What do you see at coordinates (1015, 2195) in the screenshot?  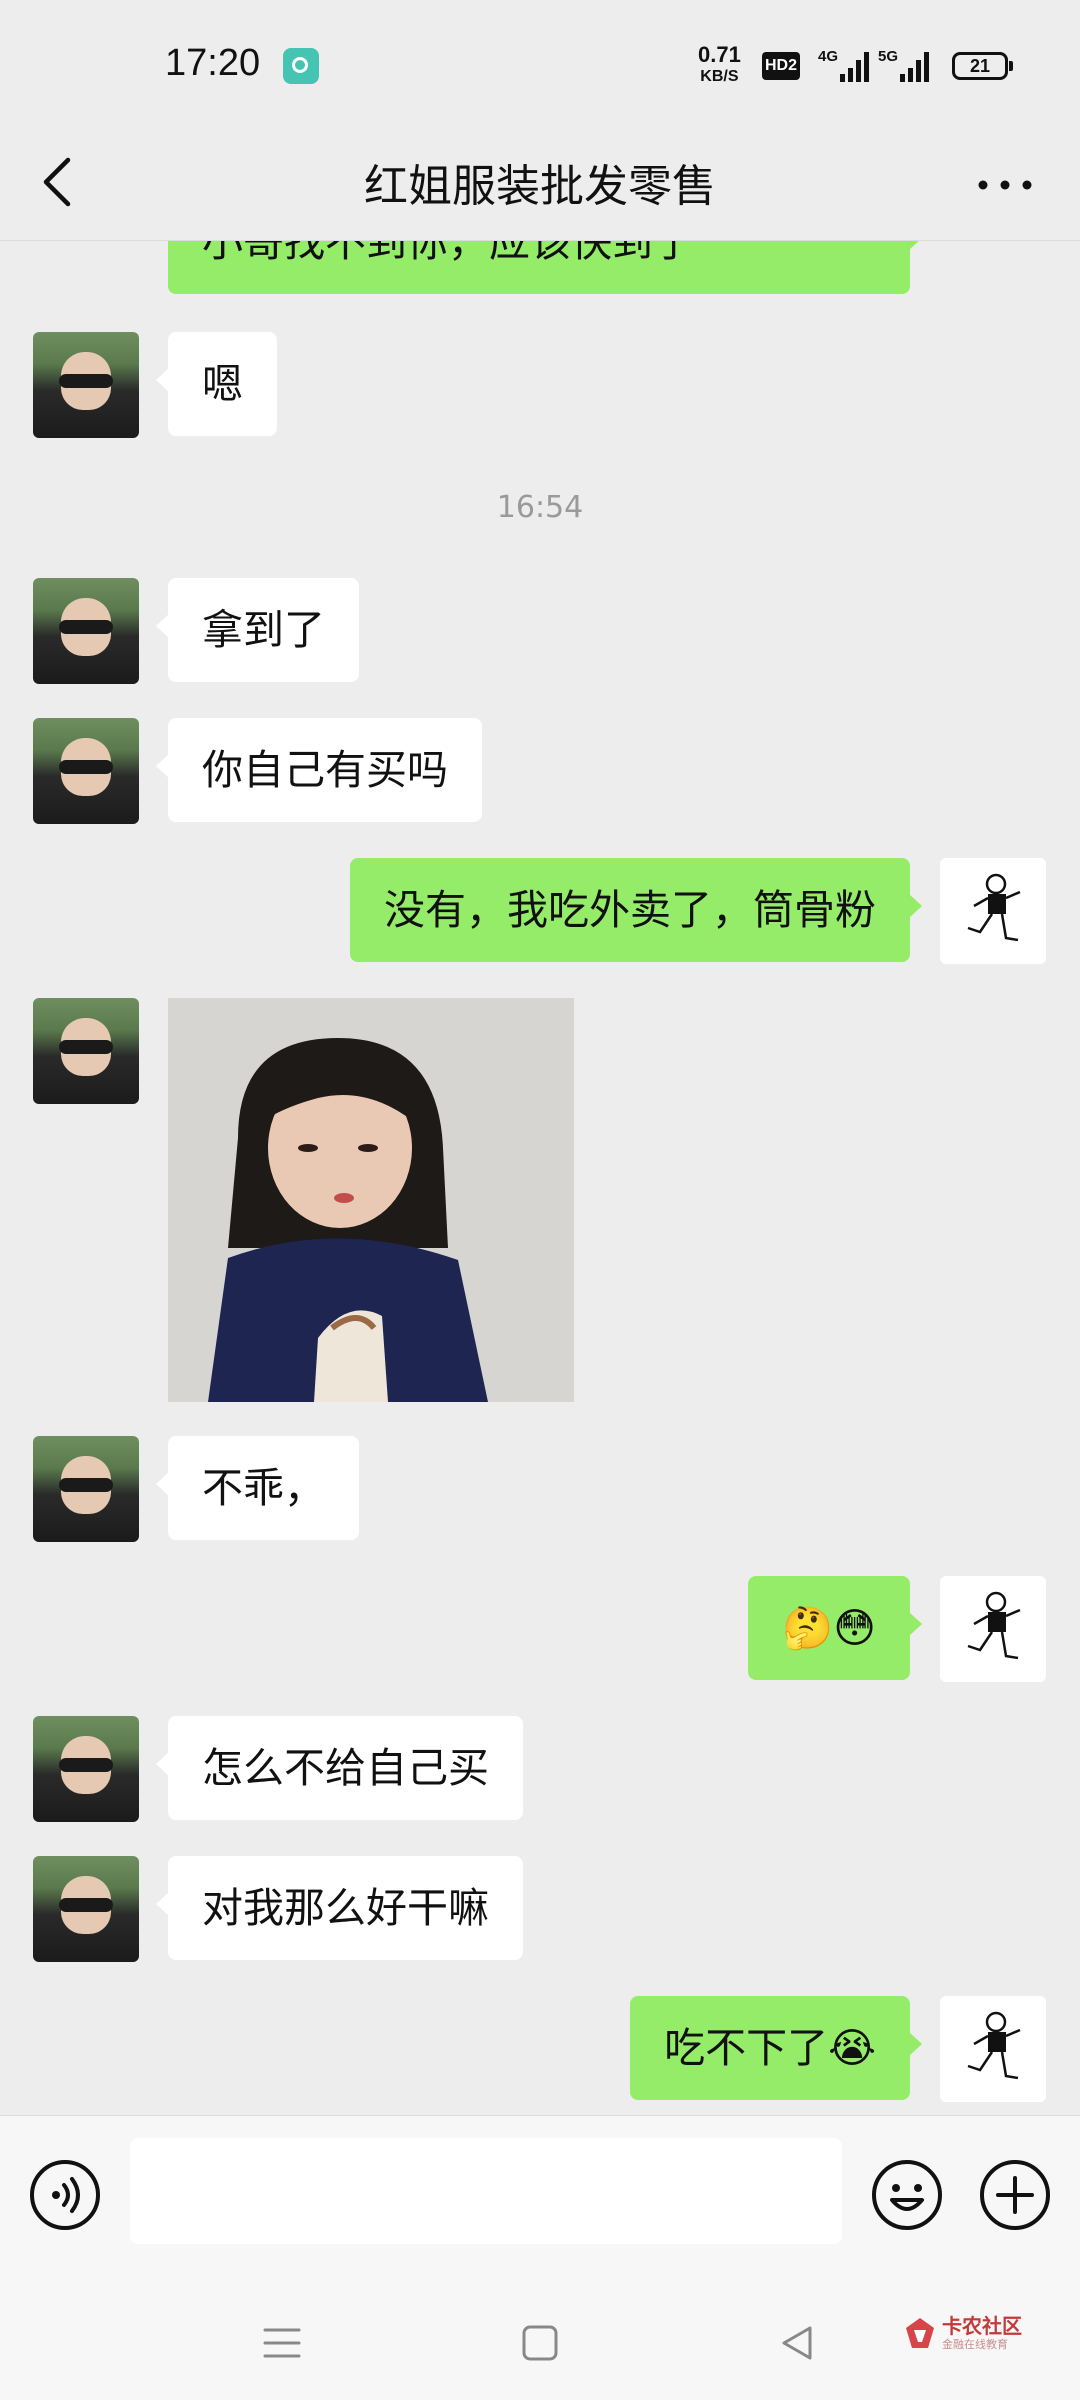 I see `add-attachment-icon` at bounding box center [1015, 2195].